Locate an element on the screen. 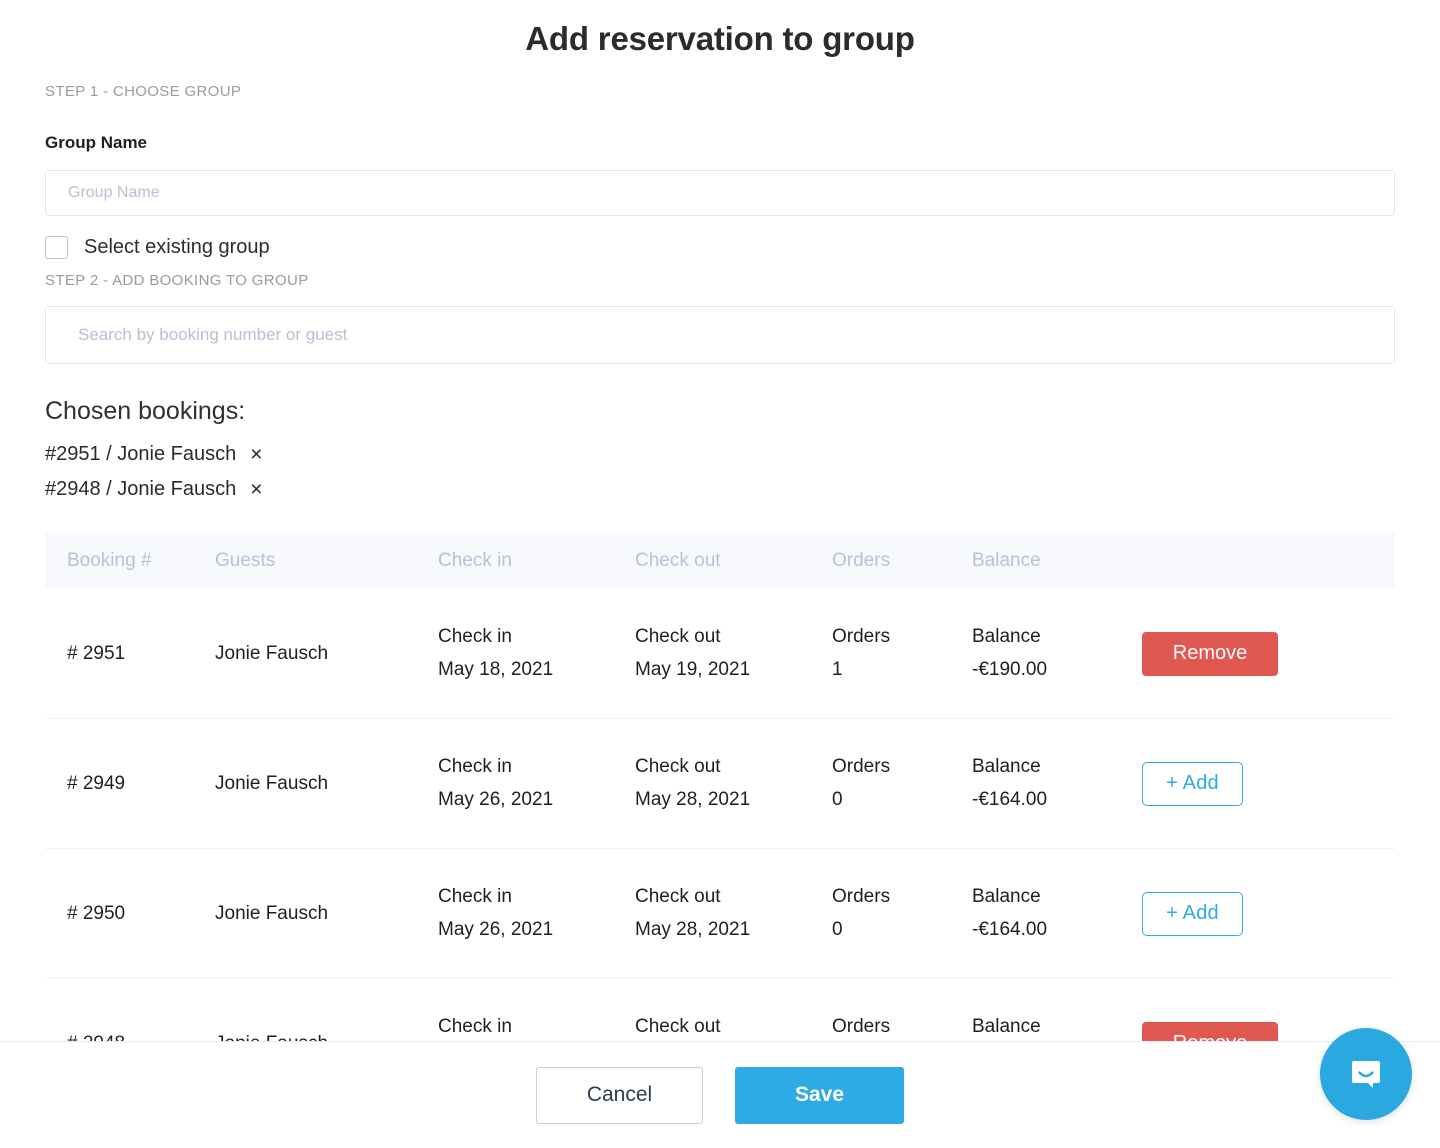 This screenshot has height=1148, width=1440. column-header-checkout: Check out is located at coordinates (678, 560).